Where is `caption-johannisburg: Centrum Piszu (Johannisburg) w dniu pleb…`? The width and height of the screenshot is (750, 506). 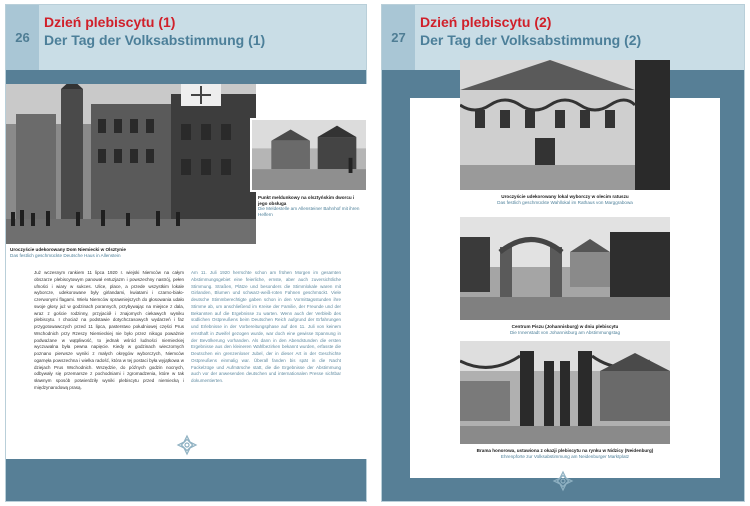 caption-johannisburg: Centrum Piszu (Johannisburg) w dniu pleb… is located at coordinates (565, 329).